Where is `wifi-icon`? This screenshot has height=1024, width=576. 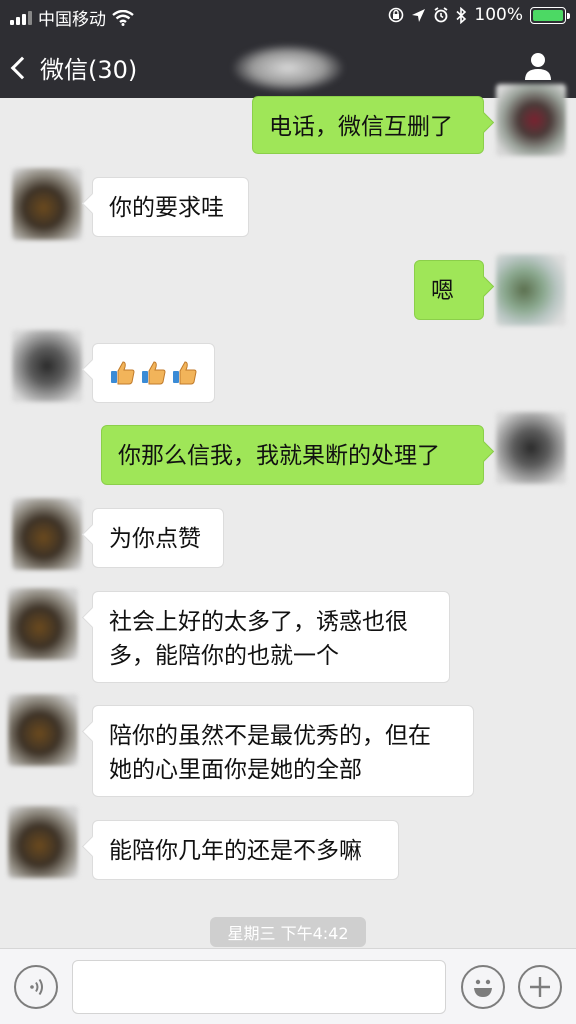 wifi-icon is located at coordinates (123, 17).